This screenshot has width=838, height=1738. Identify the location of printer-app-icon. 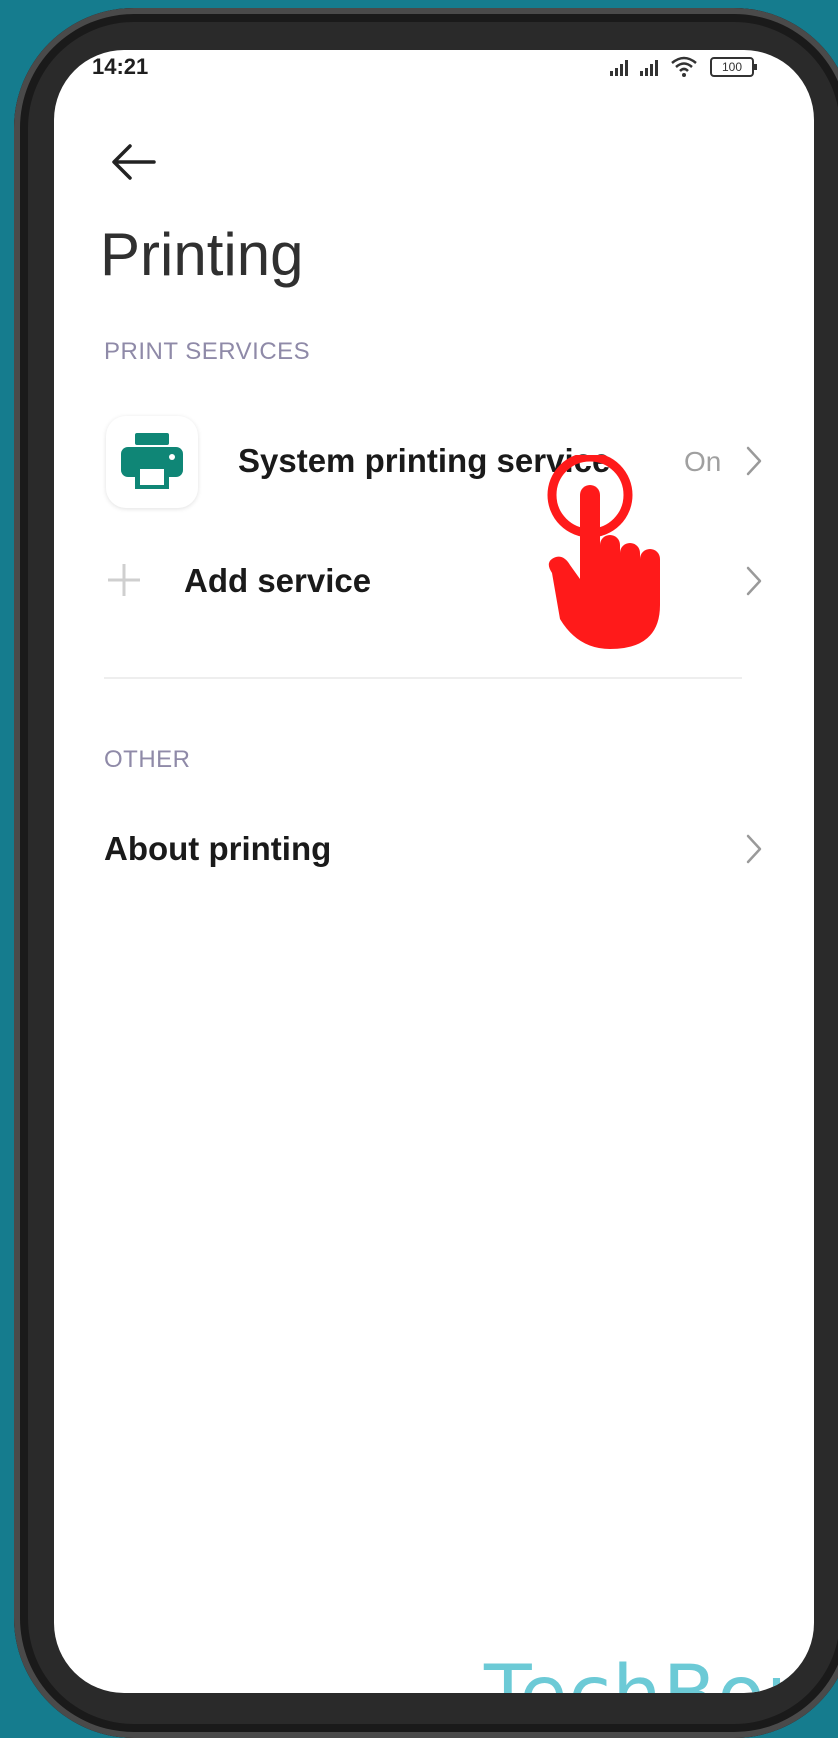
(152, 462).